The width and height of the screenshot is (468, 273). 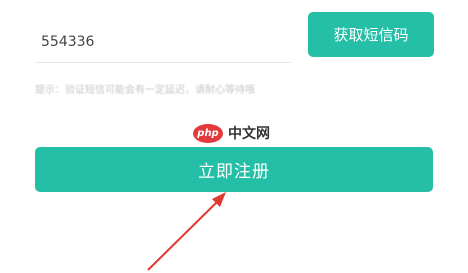 I want to click on arrow-icon, so click(x=186, y=231).